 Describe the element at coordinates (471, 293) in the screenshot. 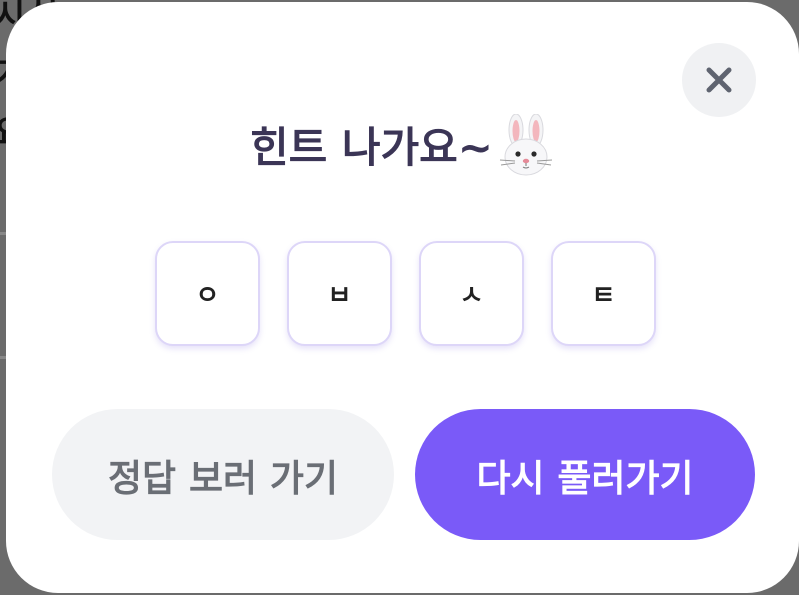

I see `hint-tile: ㅅ` at that location.